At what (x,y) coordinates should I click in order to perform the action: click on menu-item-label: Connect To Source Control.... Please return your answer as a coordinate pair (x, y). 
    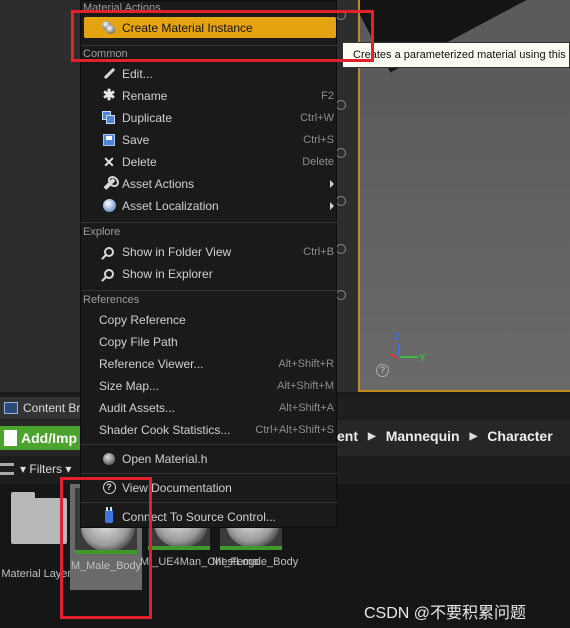
    Looking at the image, I should click on (199, 516).